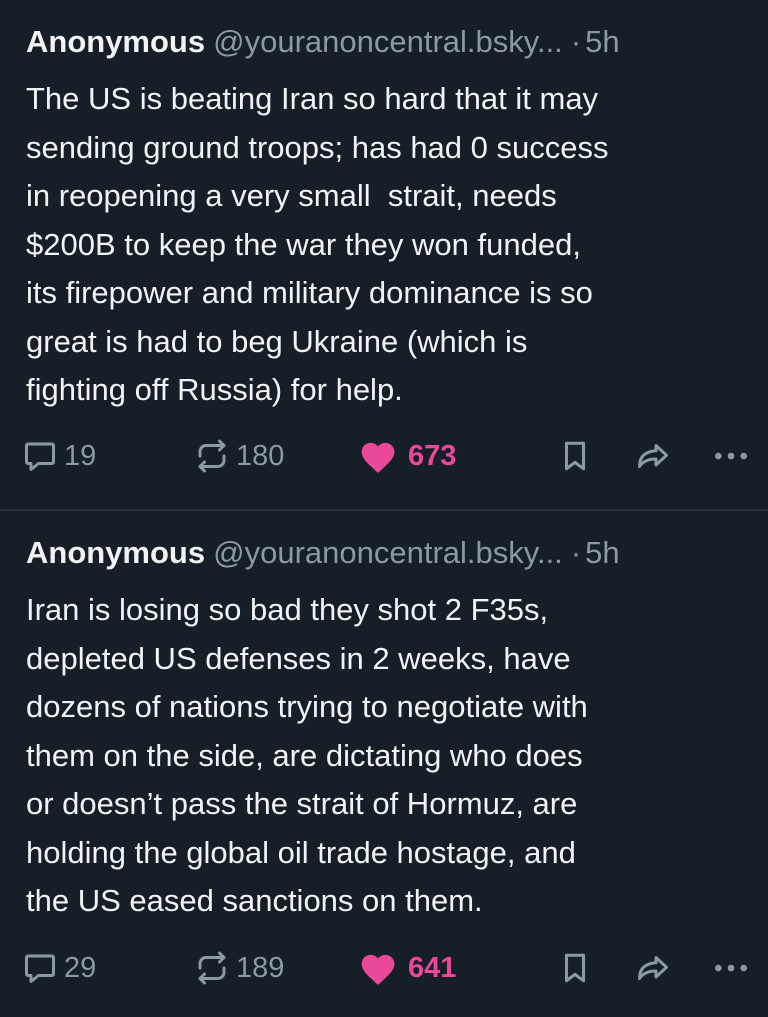  I want to click on post-text-line: in reopening a very small strait, needs, so click(291, 195).